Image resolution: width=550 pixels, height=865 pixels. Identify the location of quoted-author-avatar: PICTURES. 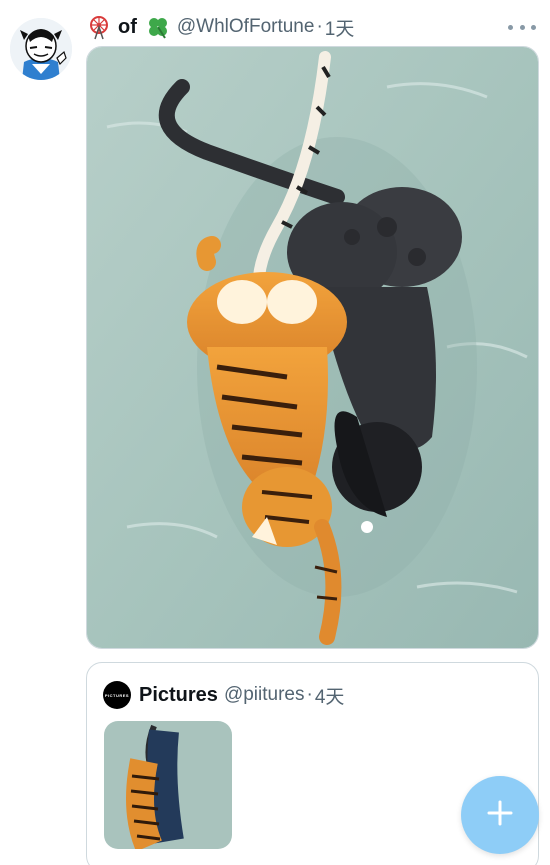
(117, 695).